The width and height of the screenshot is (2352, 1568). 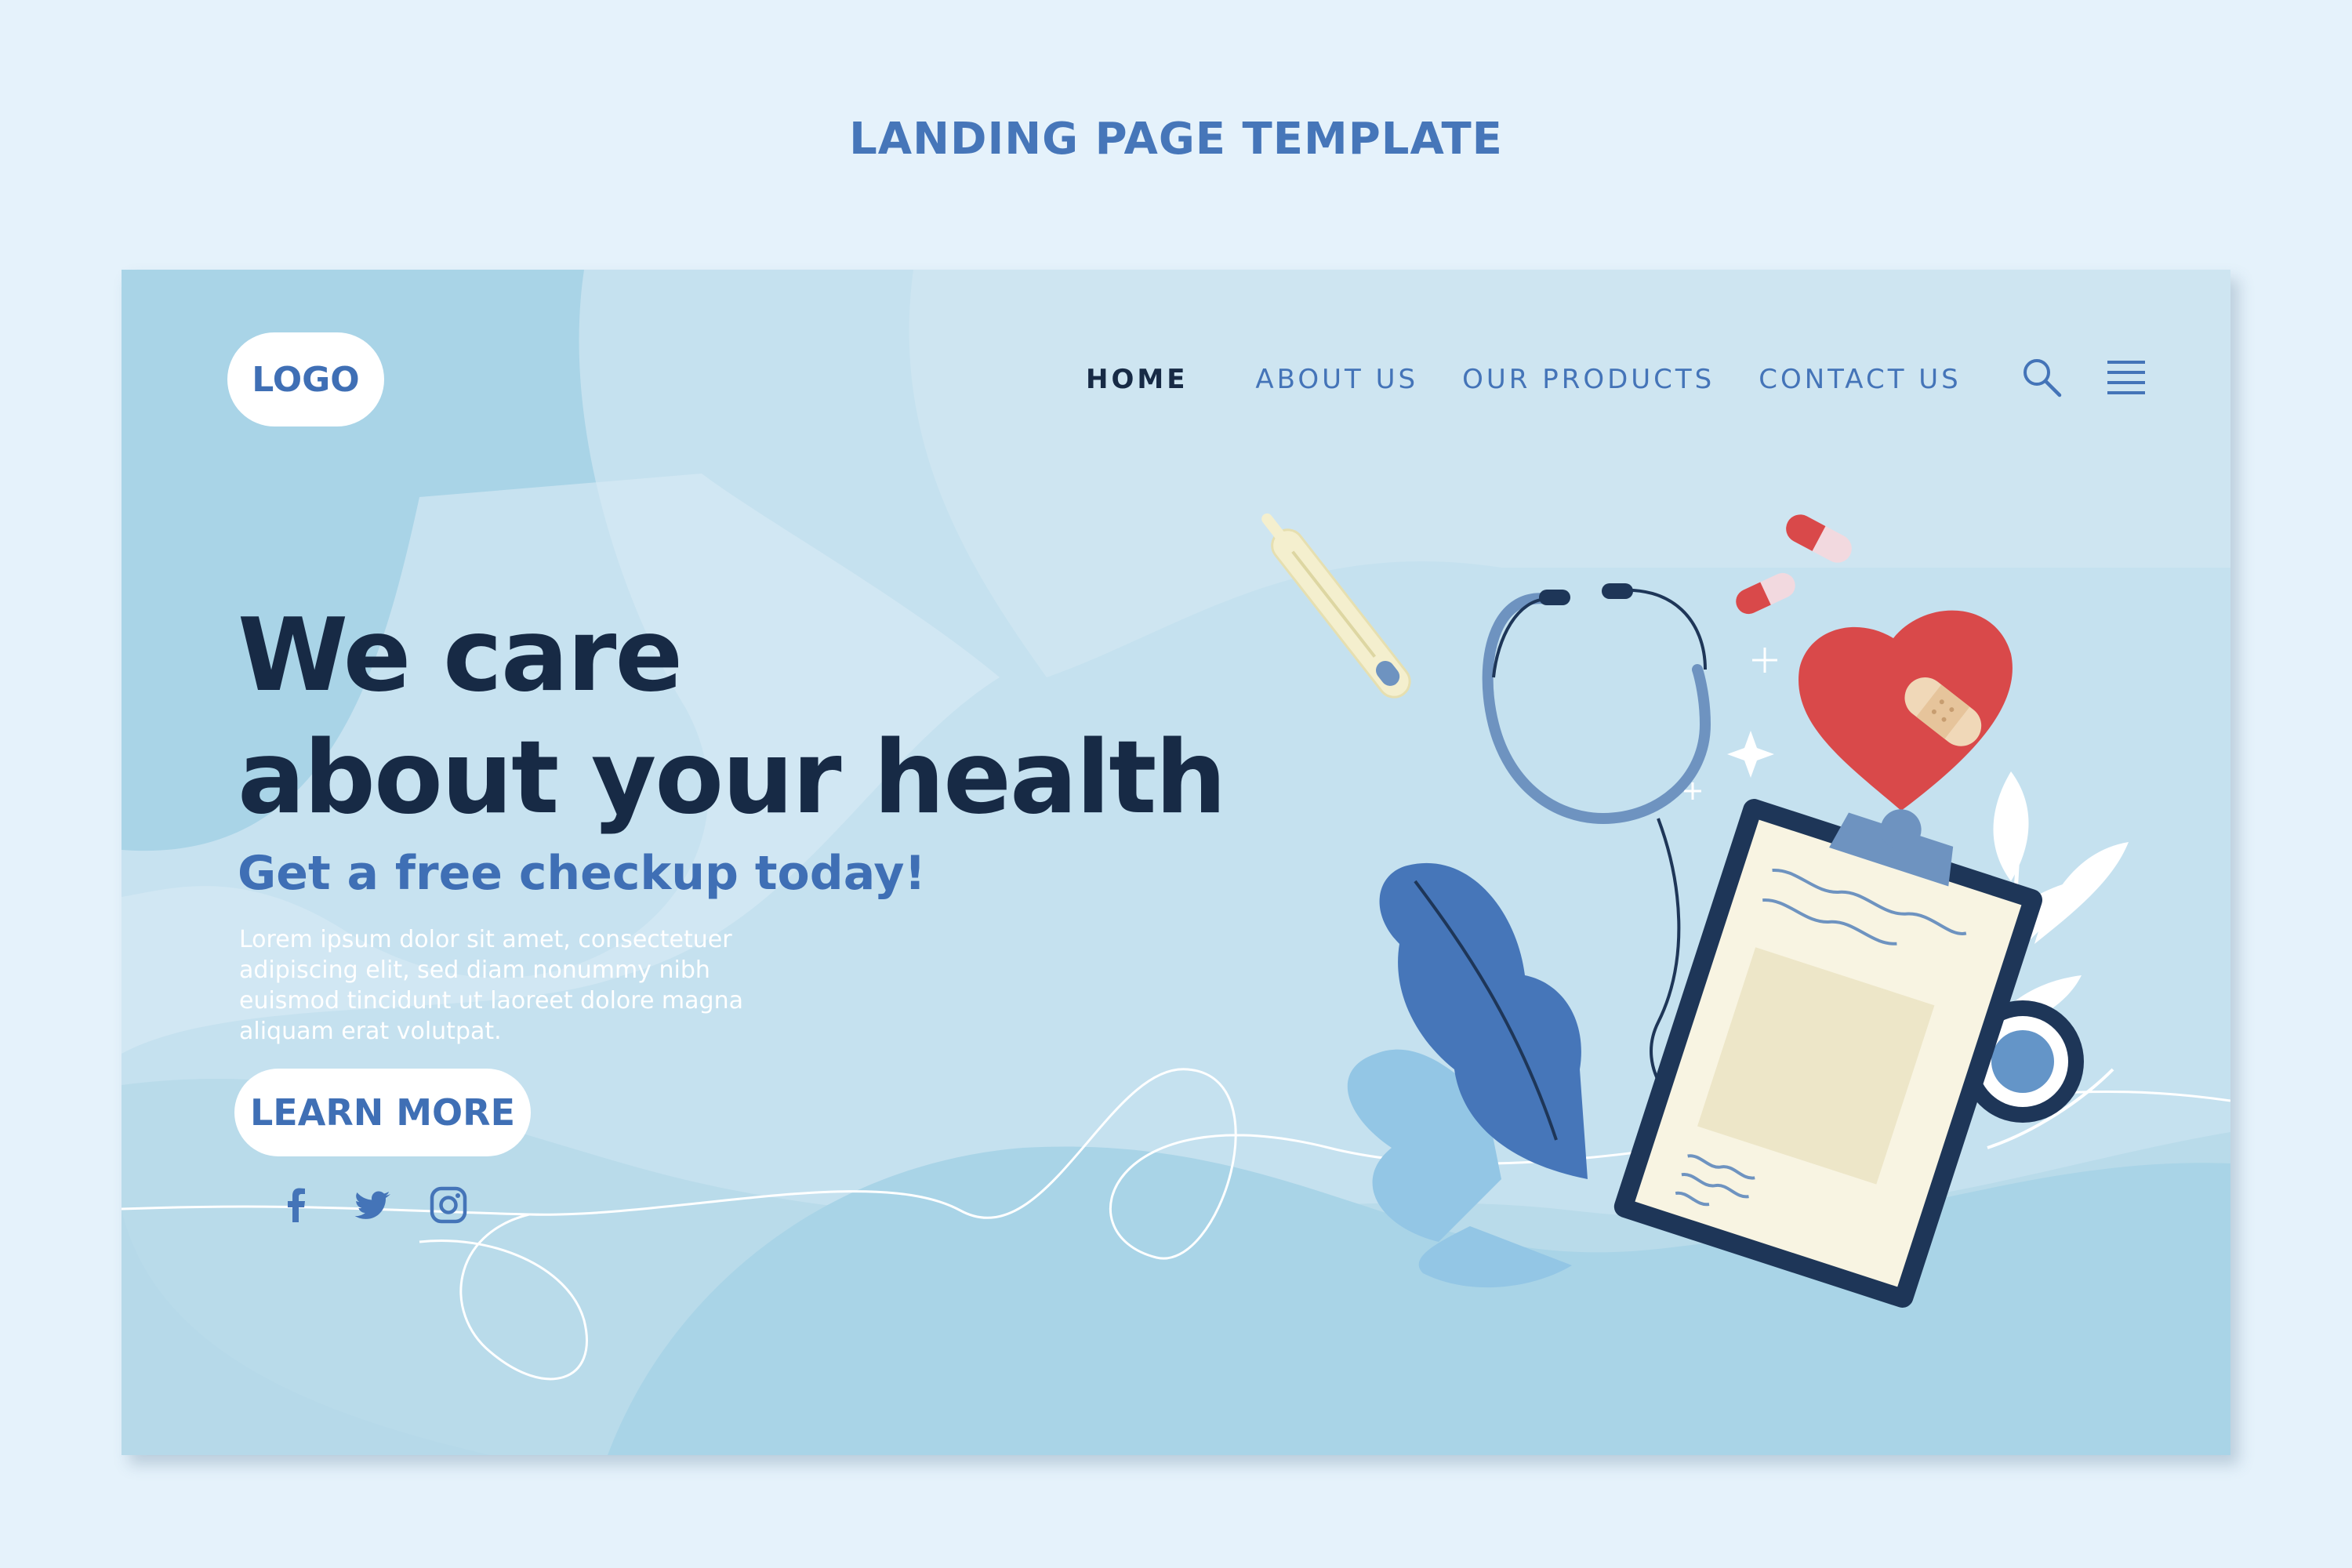 What do you see at coordinates (474, 970) in the screenshot?
I see `body-line: adipiscing elit, sed diam nonummy nibh` at bounding box center [474, 970].